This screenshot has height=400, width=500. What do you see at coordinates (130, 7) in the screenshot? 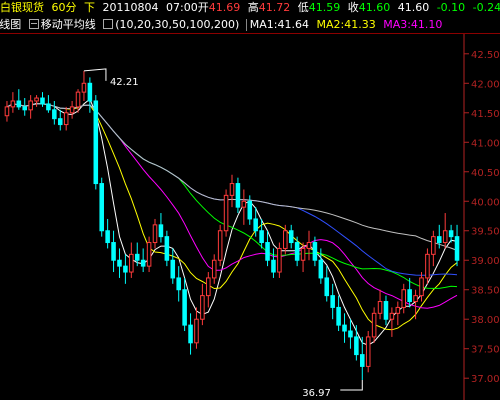
I see `date-label: 20110804` at bounding box center [130, 7].